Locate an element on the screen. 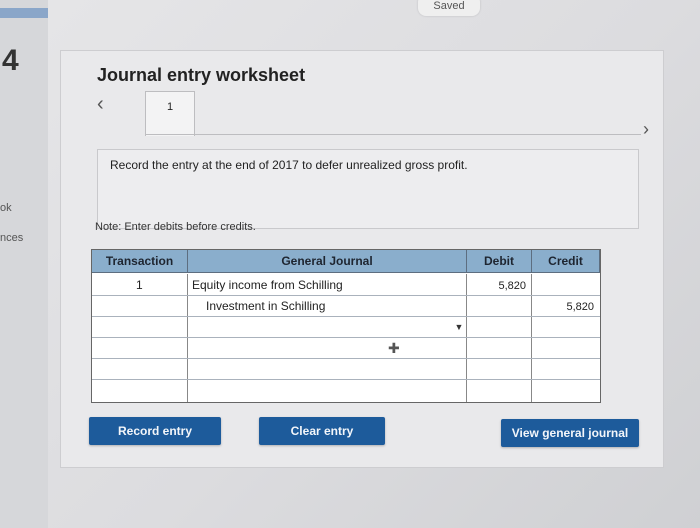 This screenshot has height=528, width=700. sidebar-top-bar is located at coordinates (24, 13).